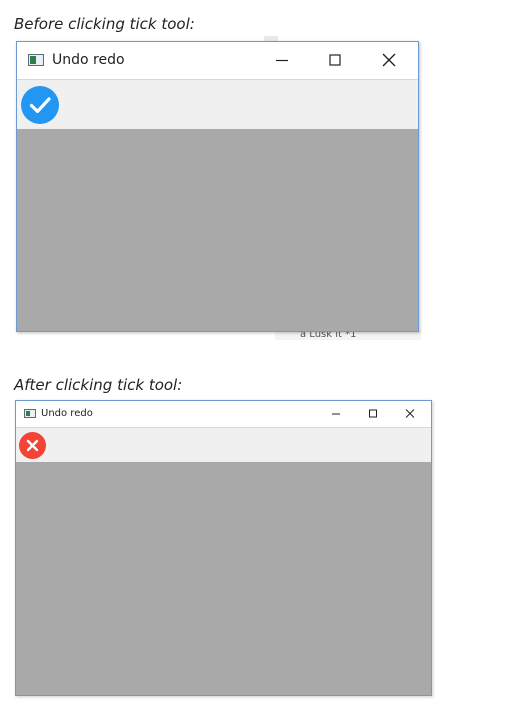  I want to click on caption-after: After clicking tick tool:, so click(98, 385).